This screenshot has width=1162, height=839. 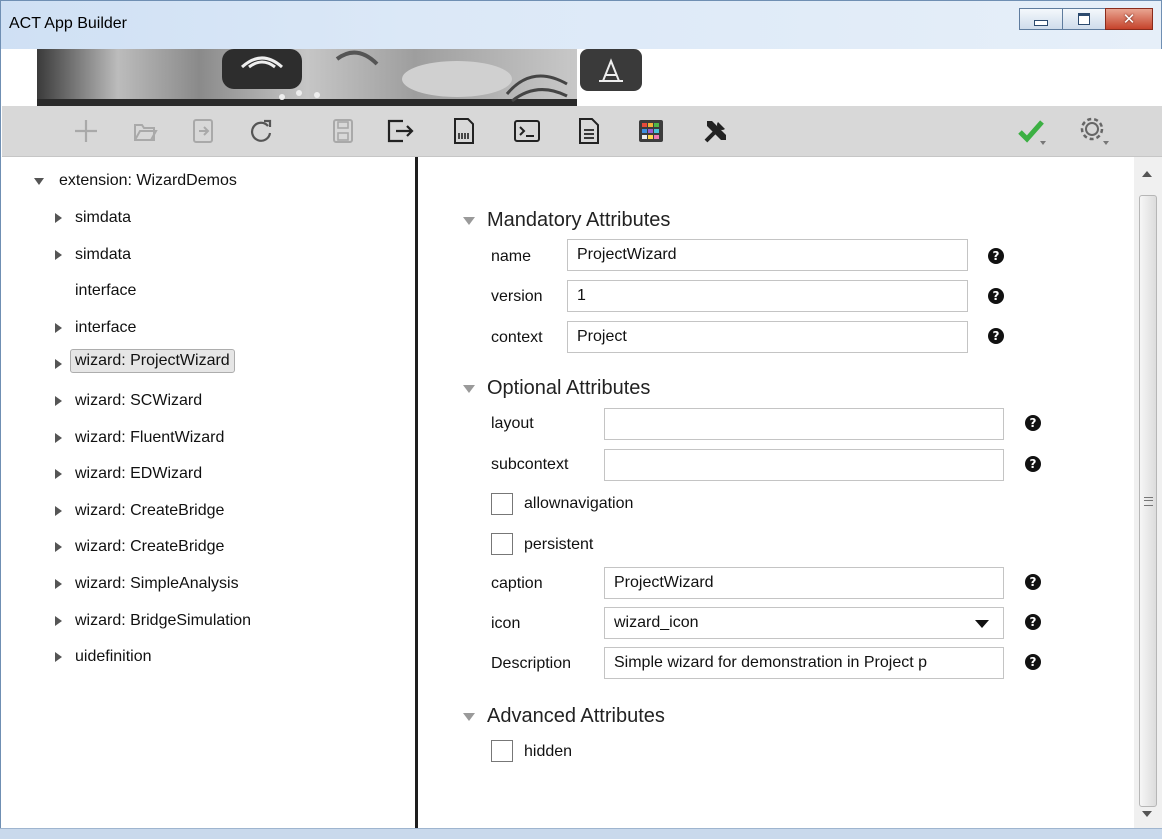 I want to click on icon-dropdown-value: wizard_icon, so click(x=656, y=622).